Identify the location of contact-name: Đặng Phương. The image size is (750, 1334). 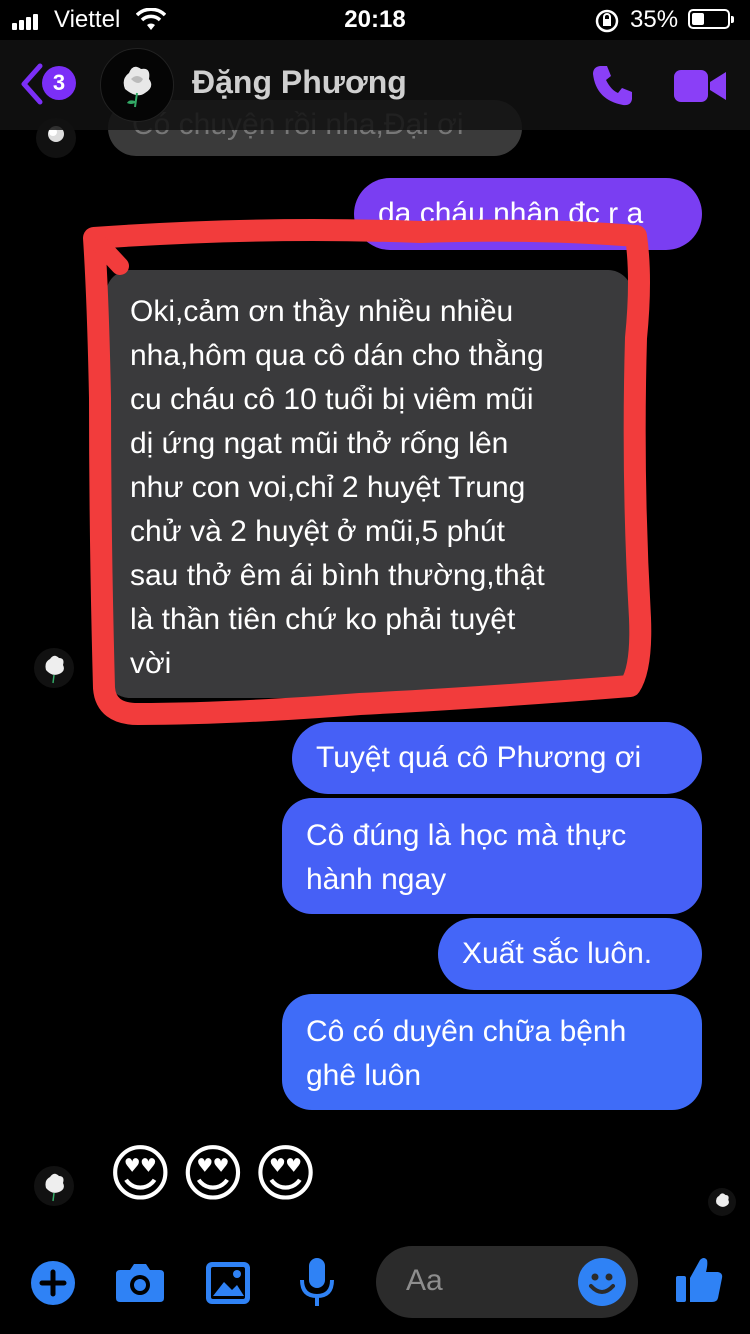
(299, 82).